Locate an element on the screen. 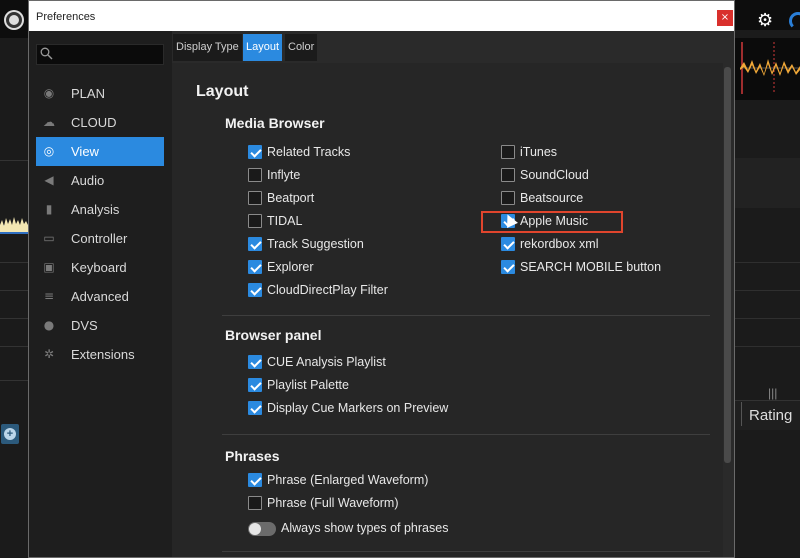 The image size is (800, 558). option-label: Track Suggestion is located at coordinates (315, 244).